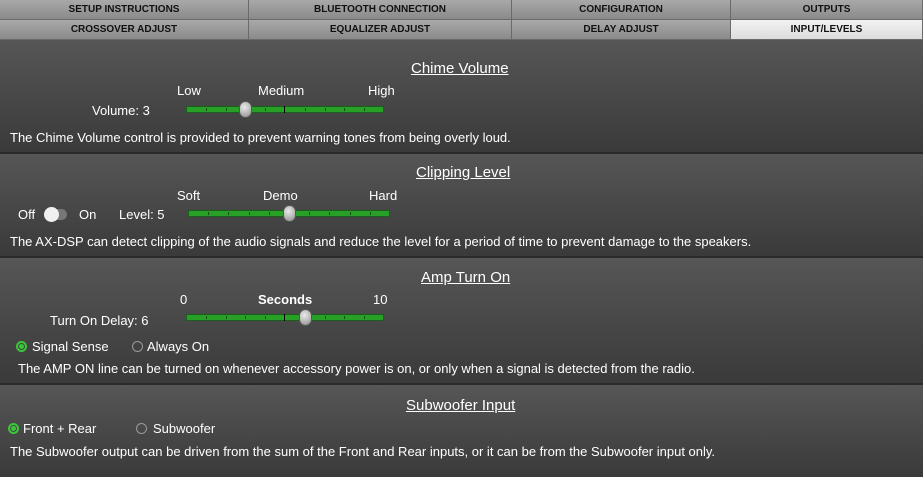 The width and height of the screenshot is (923, 477). What do you see at coordinates (124, 10) in the screenshot?
I see `tab-setup-instructions: SETUP INSTRUCTIONS` at bounding box center [124, 10].